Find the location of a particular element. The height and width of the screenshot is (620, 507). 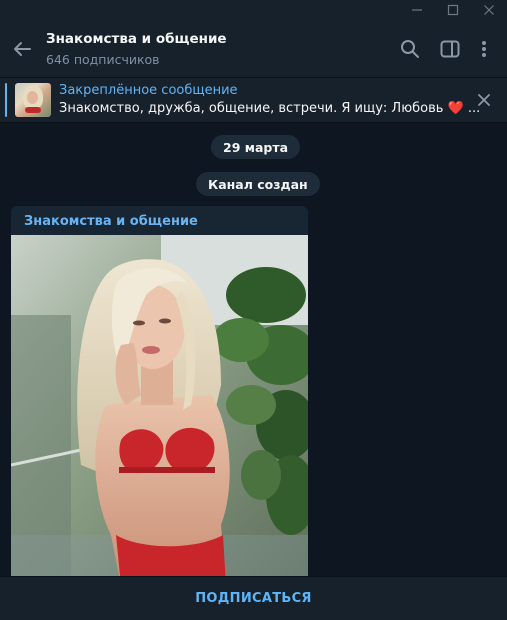

arrow-left-icon is located at coordinates (22, 49).